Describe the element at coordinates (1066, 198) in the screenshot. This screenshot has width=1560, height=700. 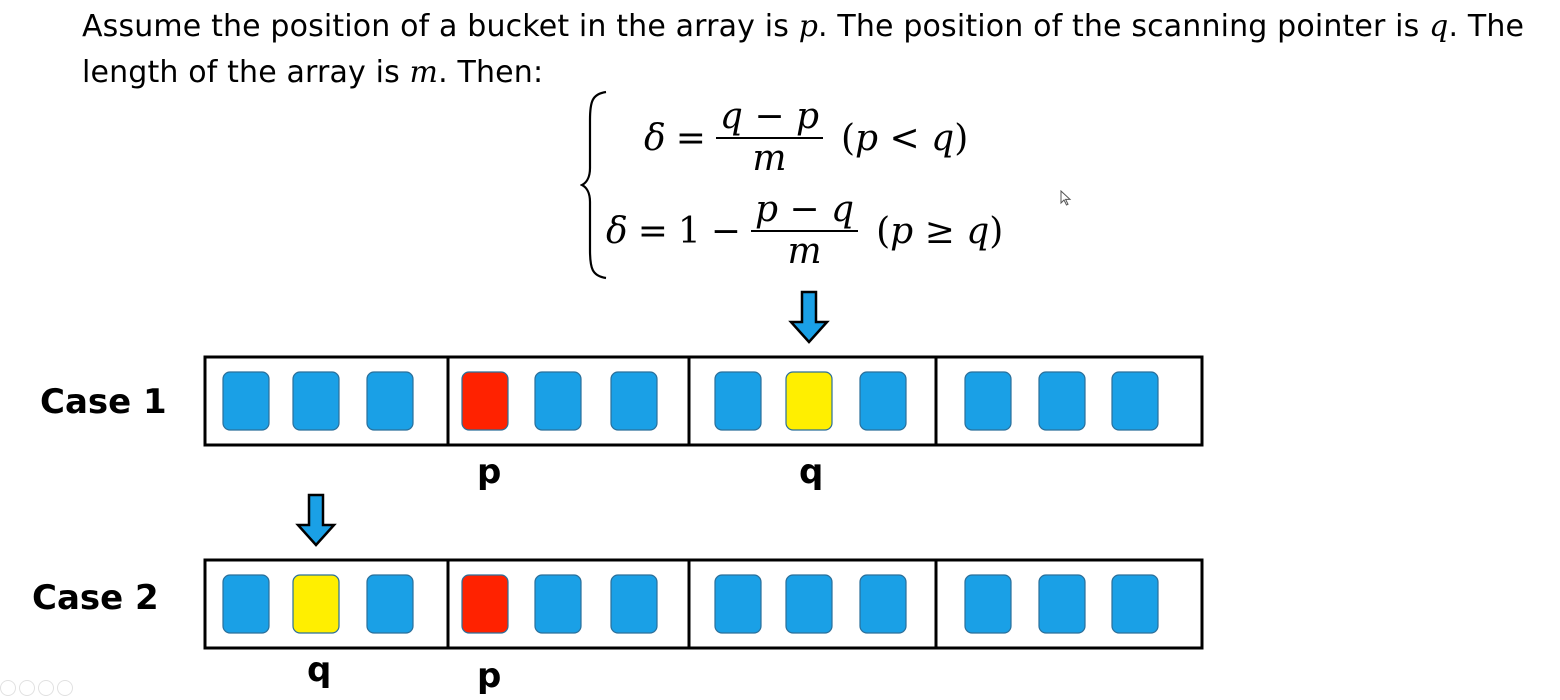
I see `cursor-icon` at that location.